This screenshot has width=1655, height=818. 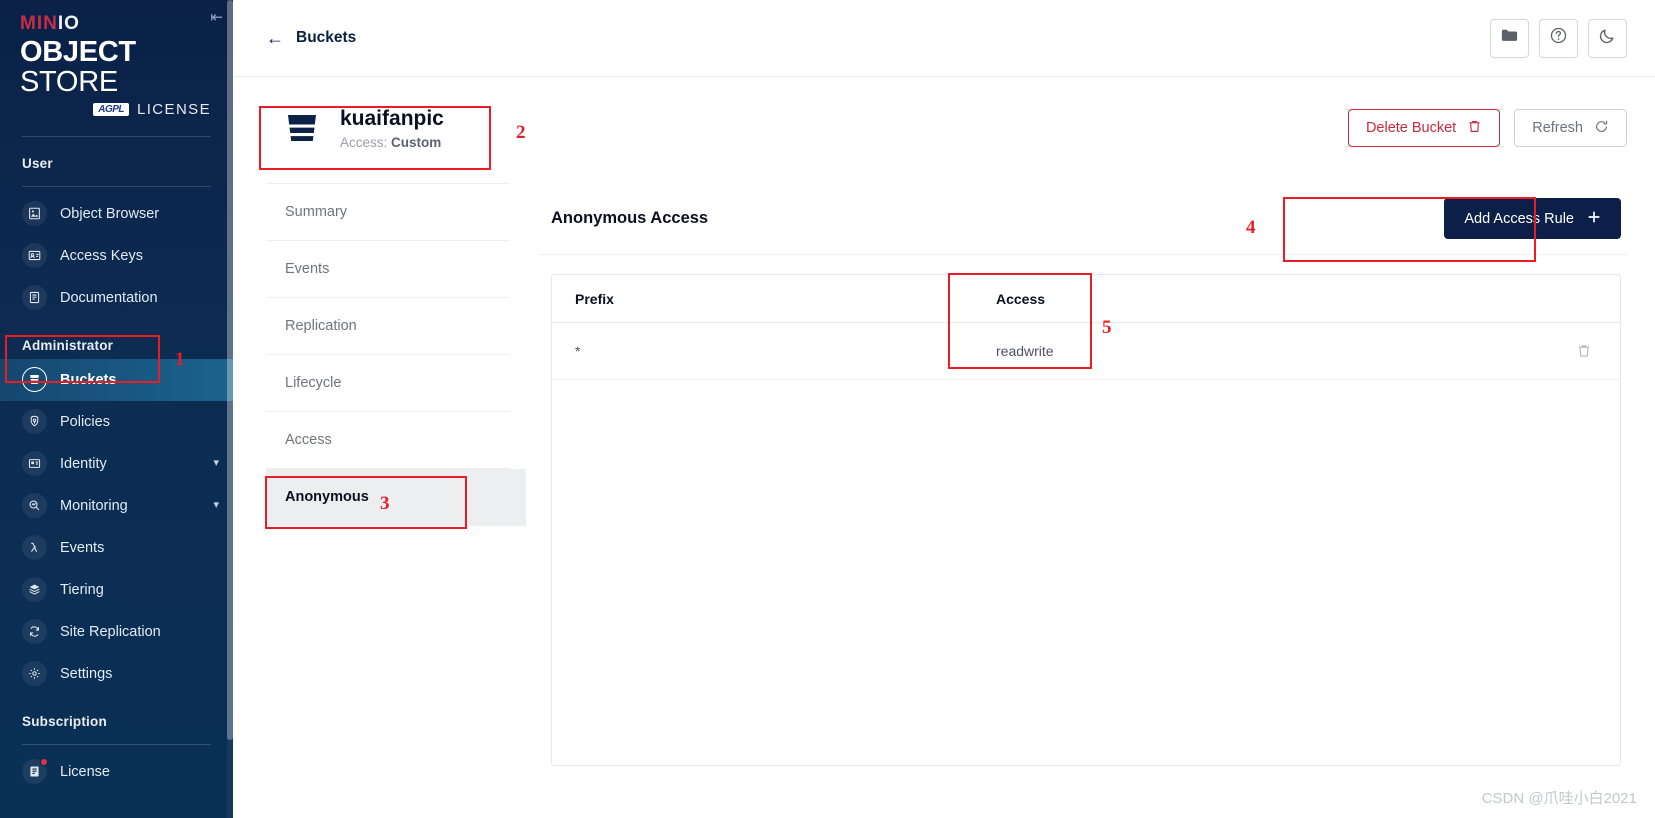 What do you see at coordinates (1519, 218) in the screenshot?
I see `add-access-rule-label: Add Access Rule` at bounding box center [1519, 218].